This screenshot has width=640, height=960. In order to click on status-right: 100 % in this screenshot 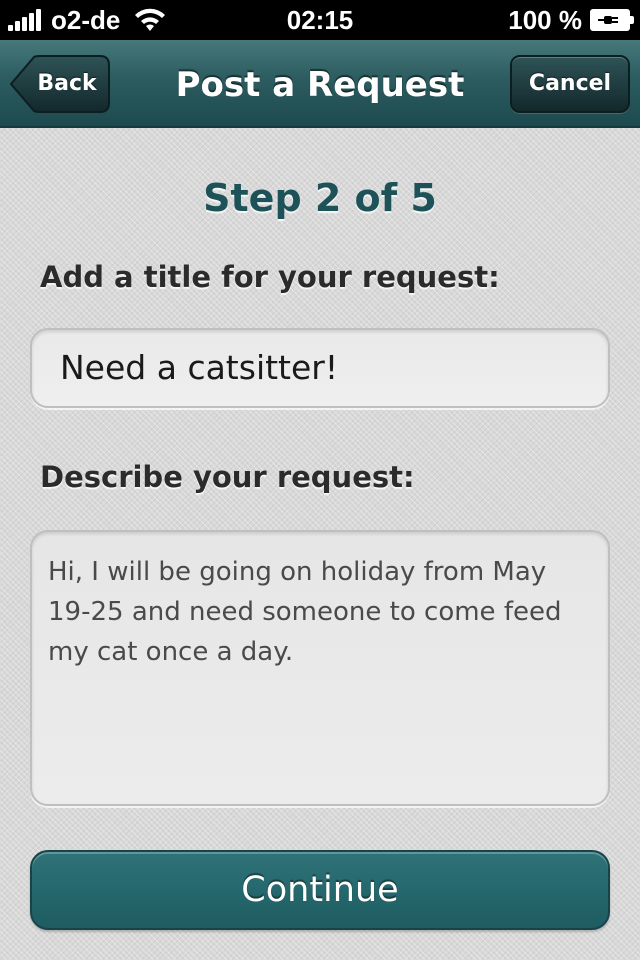, I will do `click(571, 20)`.